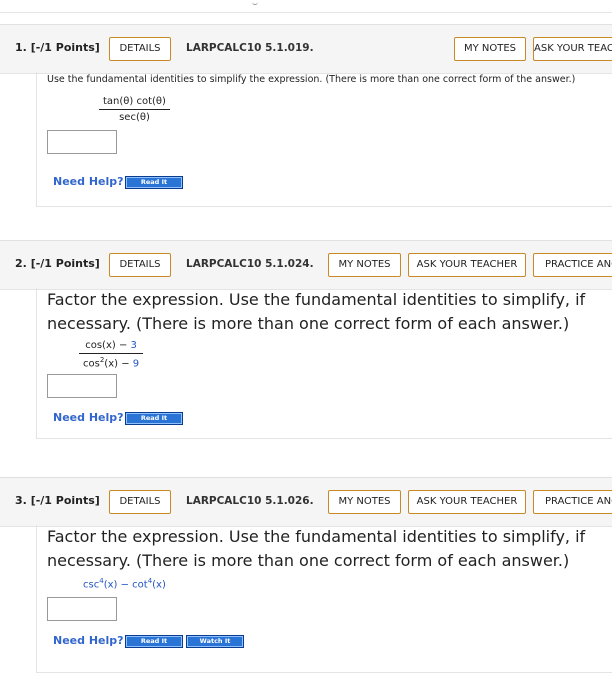 This screenshot has height=673, width=612. Describe the element at coordinates (250, 501) in the screenshot. I see `question-code: LARPCALC10 5.1.026.` at that location.